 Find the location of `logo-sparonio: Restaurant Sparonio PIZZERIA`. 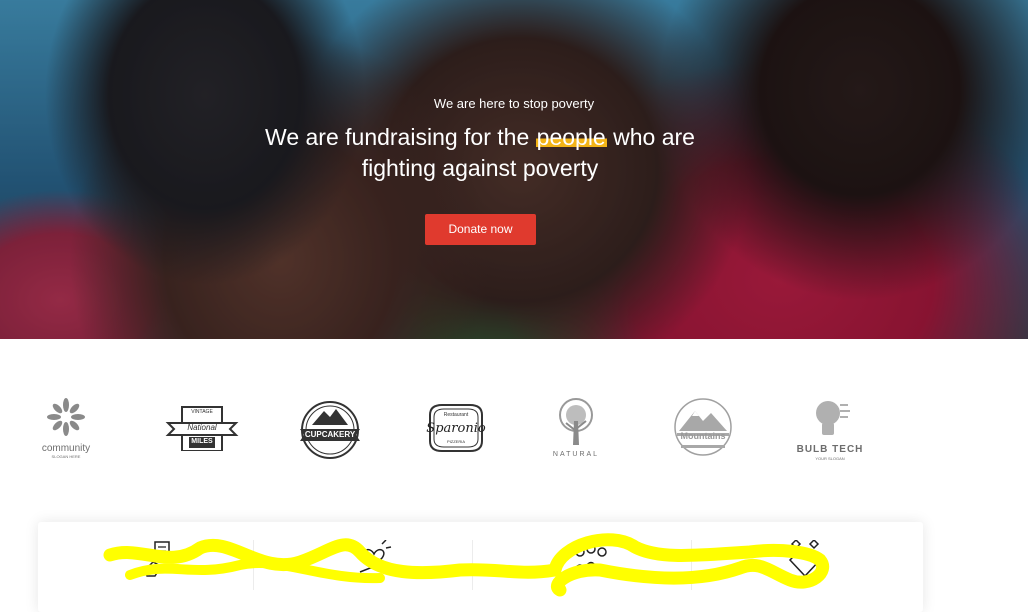

logo-sparonio: Restaurant Sparonio PIZZERIA is located at coordinates (456, 428).